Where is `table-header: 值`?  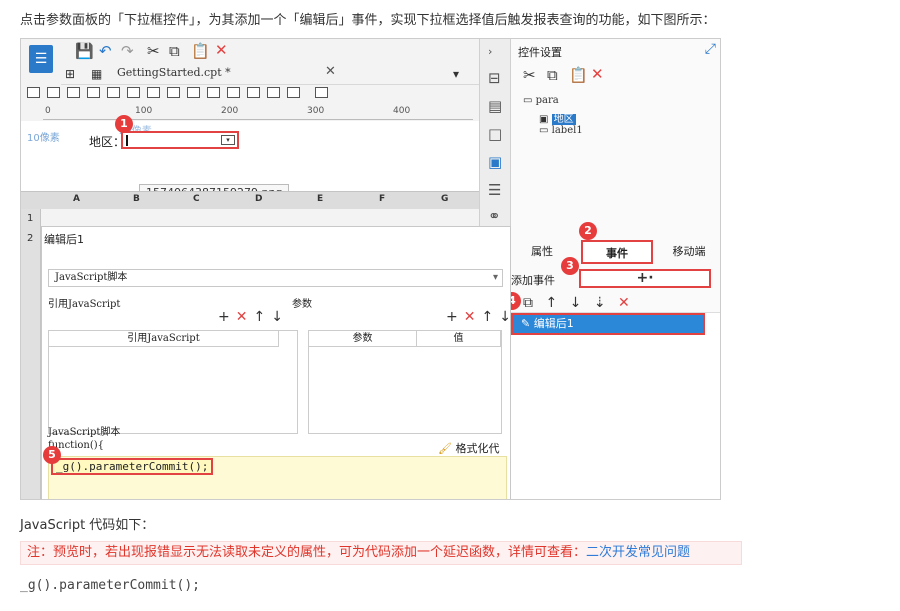 table-header: 值 is located at coordinates (459, 339).